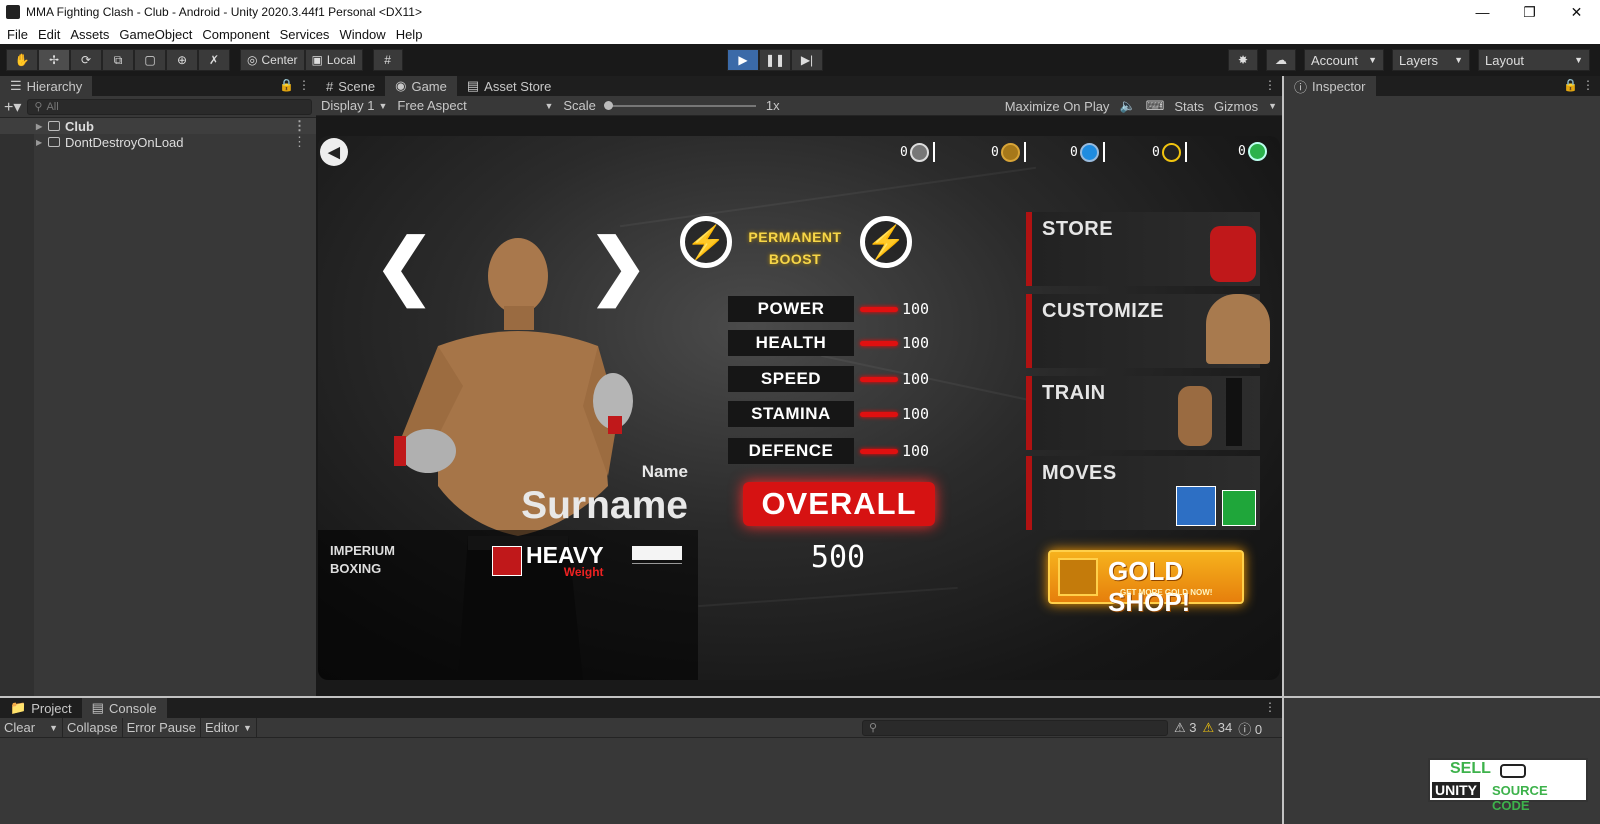  I want to click on scale-label: Scale, so click(579, 105).